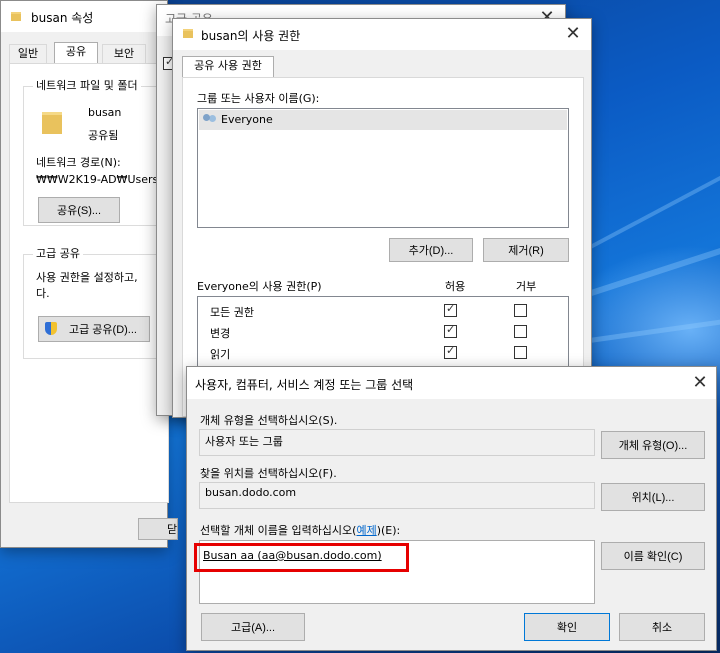 The image size is (720, 653). I want to click on permission-name: 모든 권한, so click(232, 312).